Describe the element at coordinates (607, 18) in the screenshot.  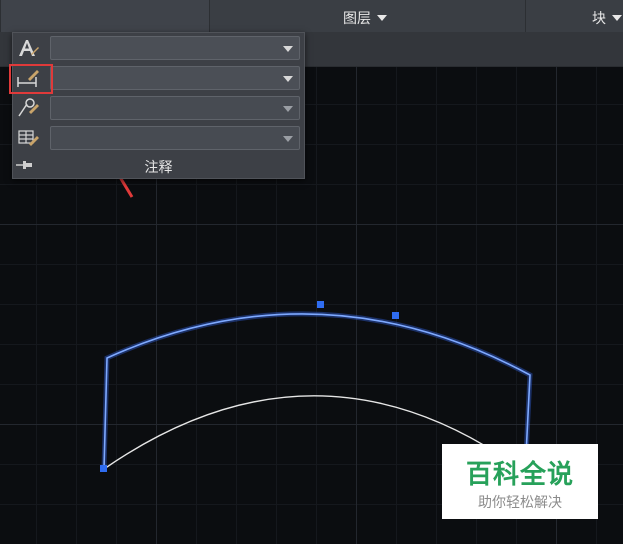
I see `block-panel-title: 块` at that location.